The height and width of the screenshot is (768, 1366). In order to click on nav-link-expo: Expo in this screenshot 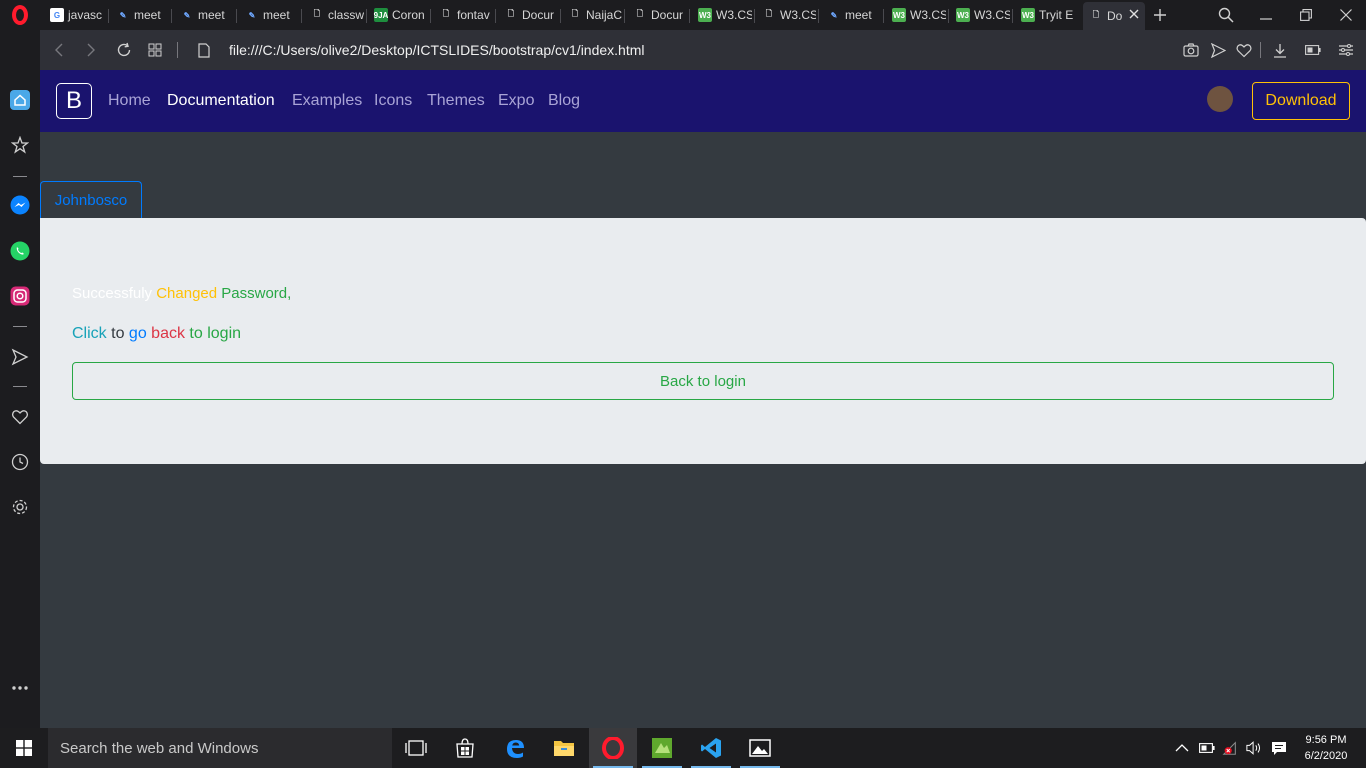, I will do `click(516, 101)`.